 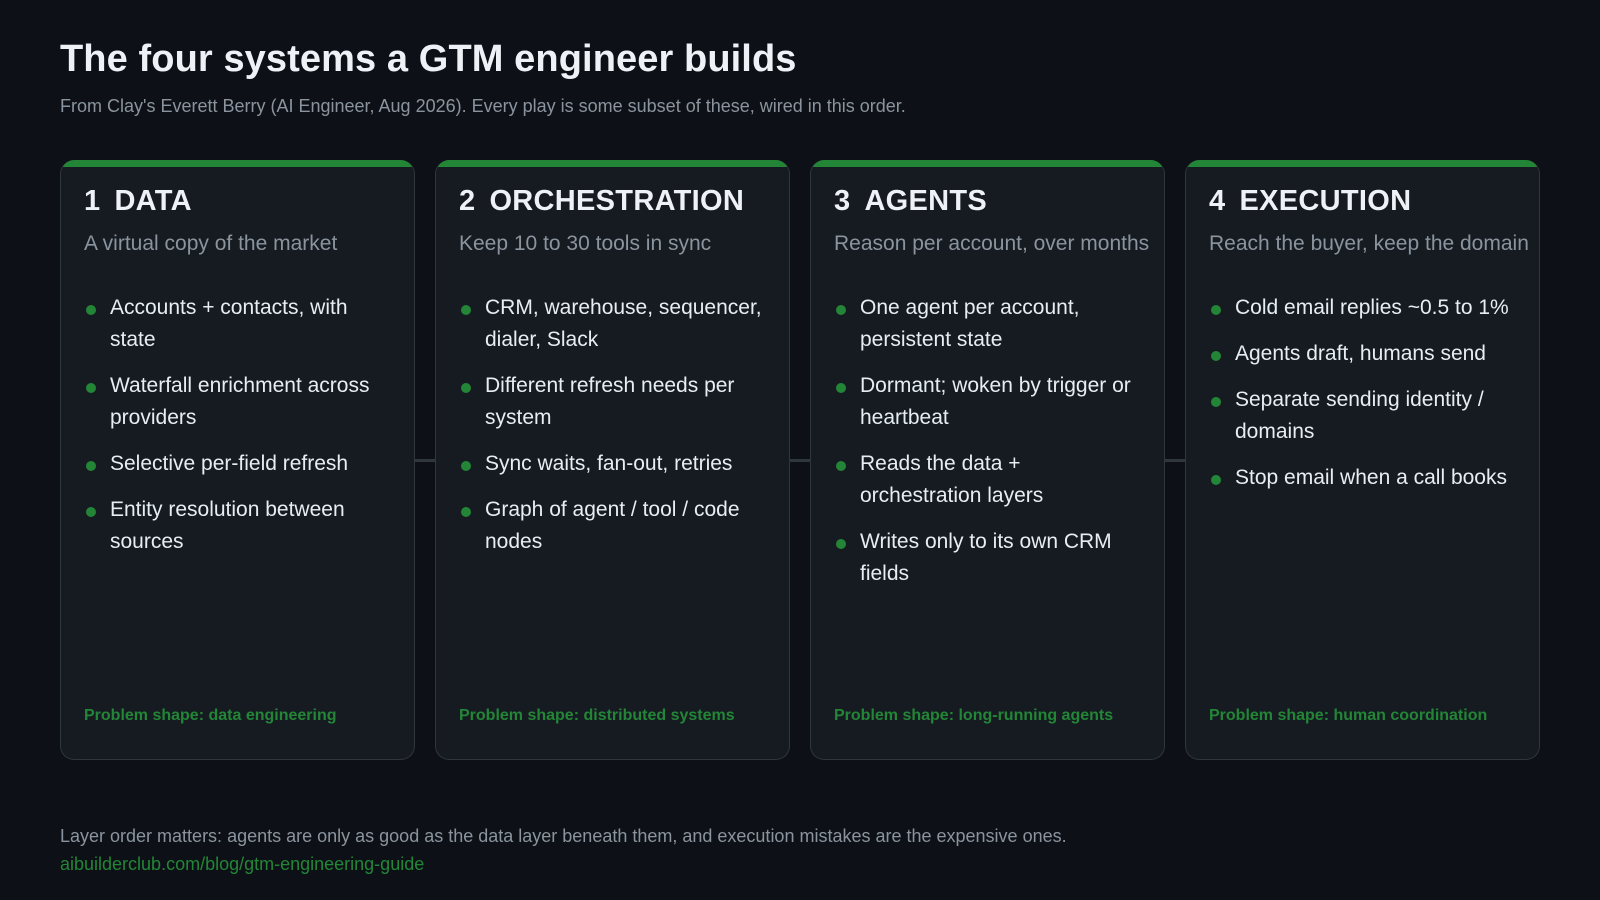 I want to click on card-bullet: Selective per-field refresh, so click(x=240, y=464).